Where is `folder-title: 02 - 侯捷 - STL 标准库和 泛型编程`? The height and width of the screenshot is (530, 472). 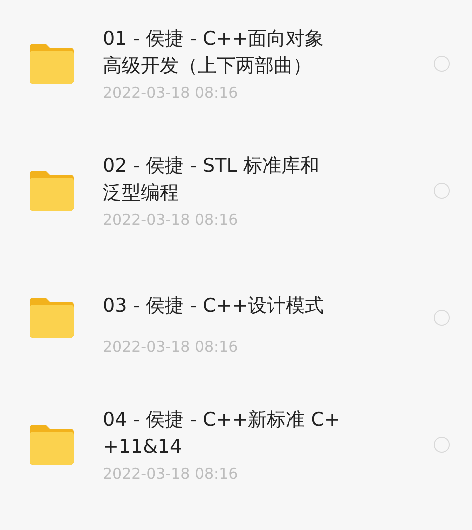
folder-title: 02 - 侯捷 - STL 标准库和 泛型编程 is located at coordinates (211, 180).